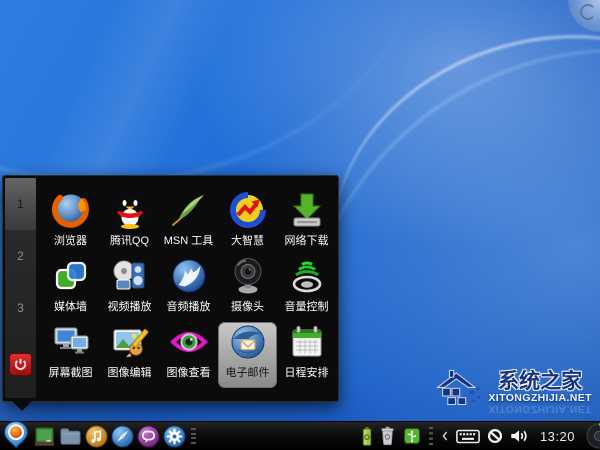  Describe the element at coordinates (431, 436) in the screenshot. I see `separator-dots` at that location.